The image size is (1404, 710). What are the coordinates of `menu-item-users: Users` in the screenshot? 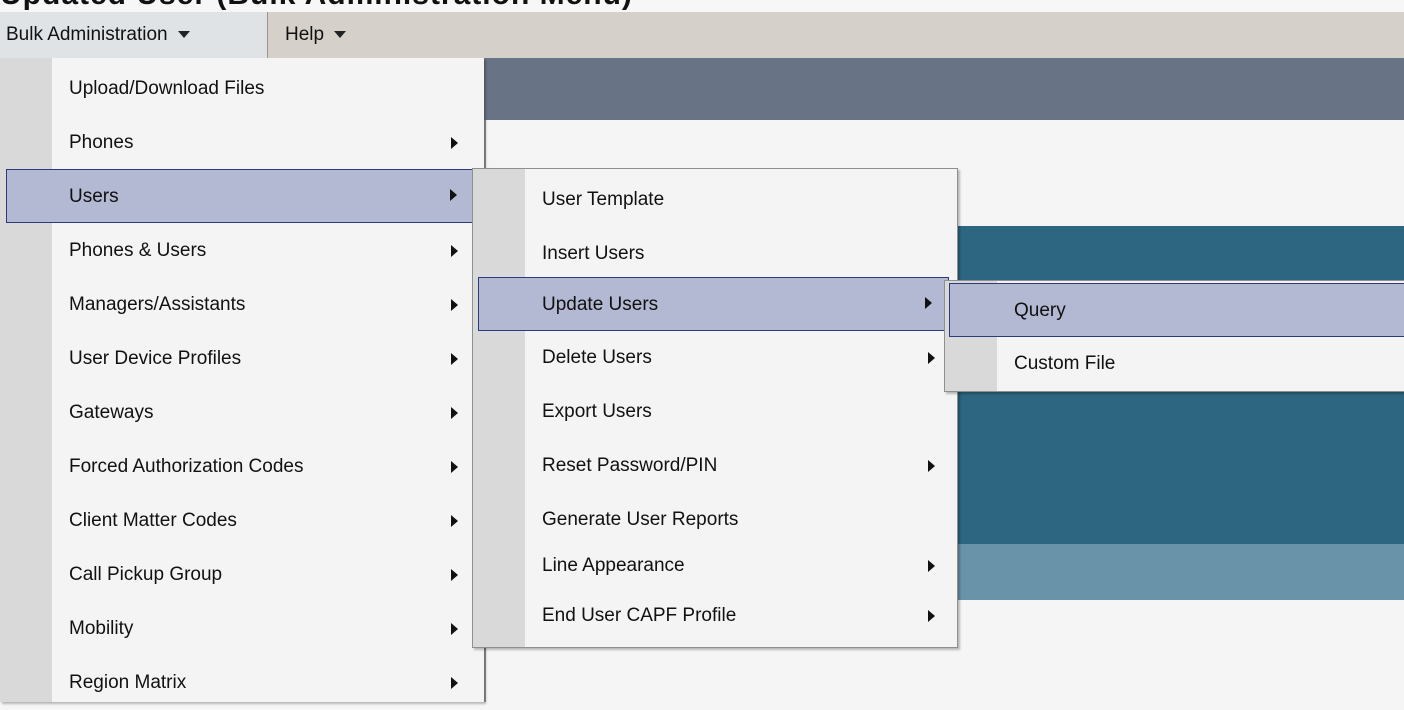 It's located at (245, 196).